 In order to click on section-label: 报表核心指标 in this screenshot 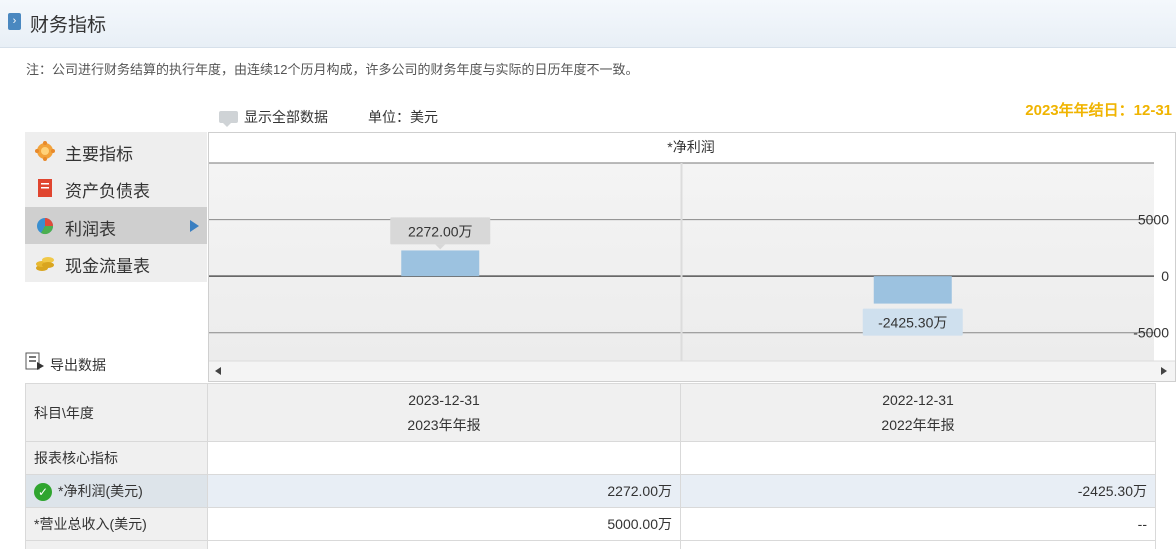, I will do `click(116, 458)`.